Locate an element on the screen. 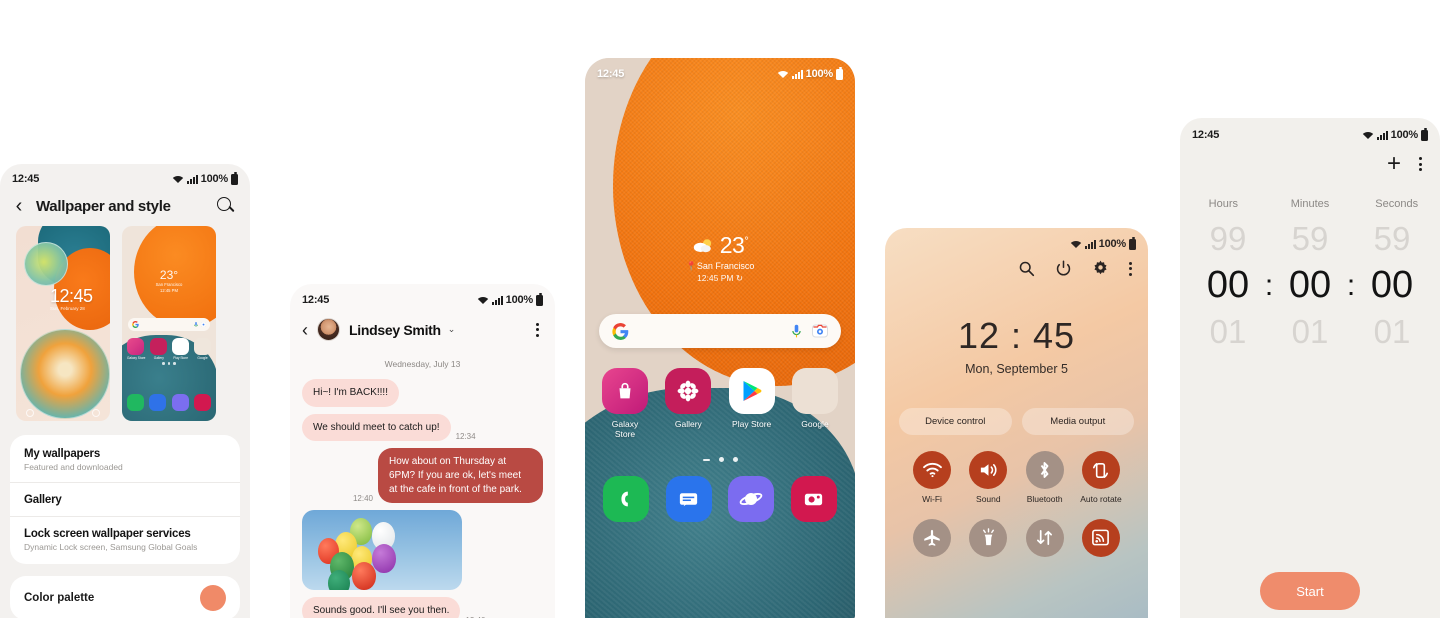  column-header-seconds: Seconds is located at coordinates (1397, 204).